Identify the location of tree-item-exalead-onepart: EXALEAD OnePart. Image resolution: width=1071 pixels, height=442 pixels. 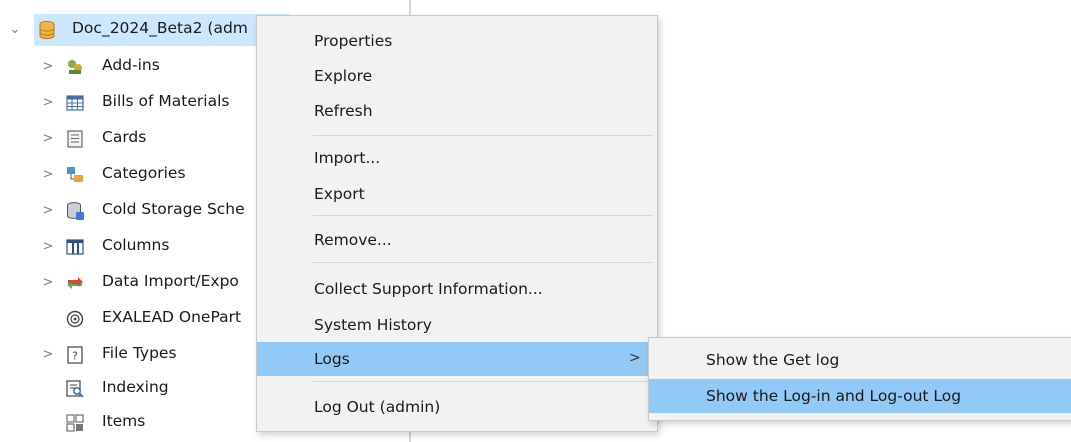
(150, 319).